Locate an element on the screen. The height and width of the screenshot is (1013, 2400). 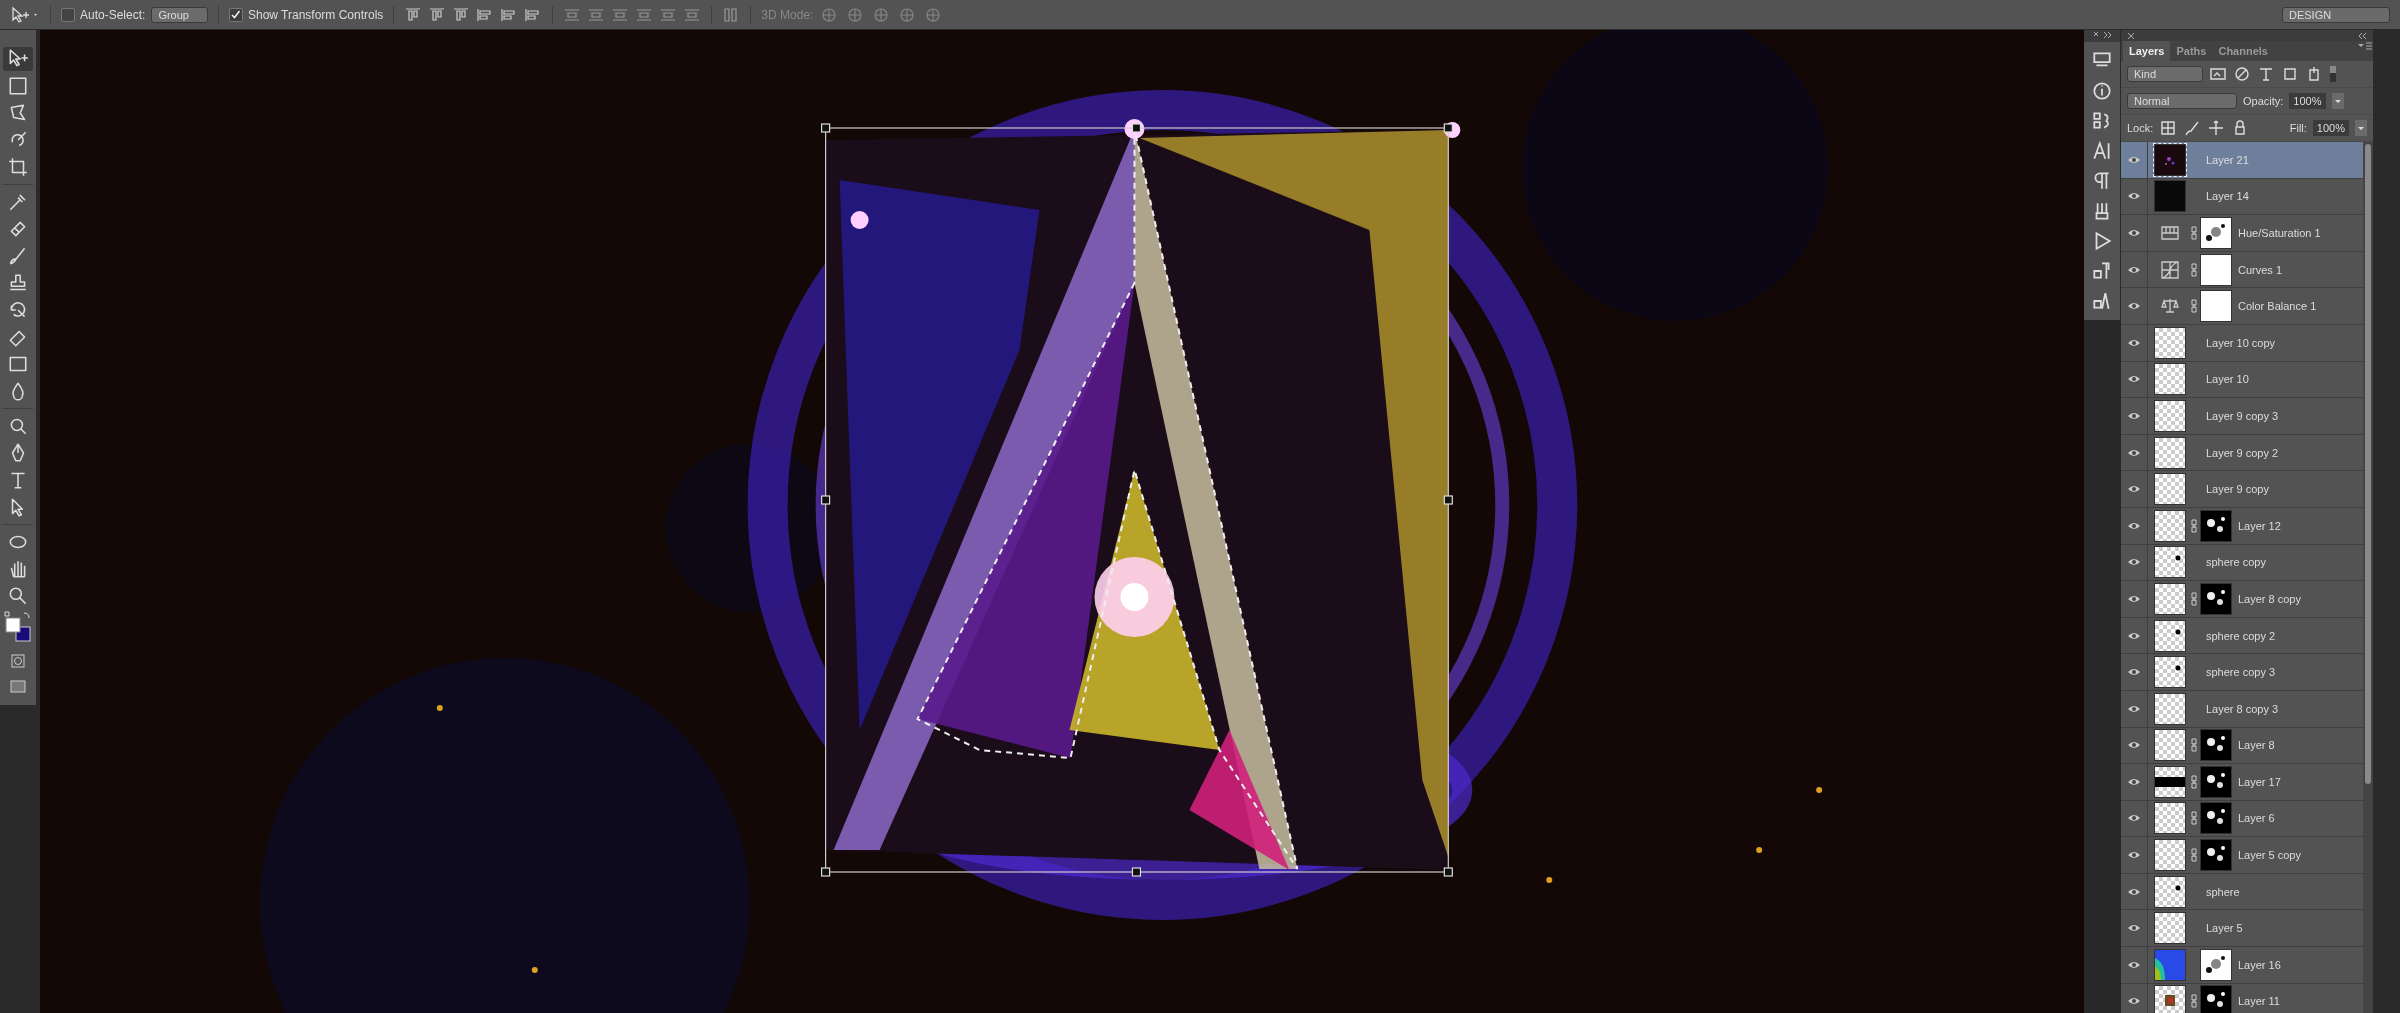
layer-name: Layer 8 copy is located at coordinates (2269, 598).